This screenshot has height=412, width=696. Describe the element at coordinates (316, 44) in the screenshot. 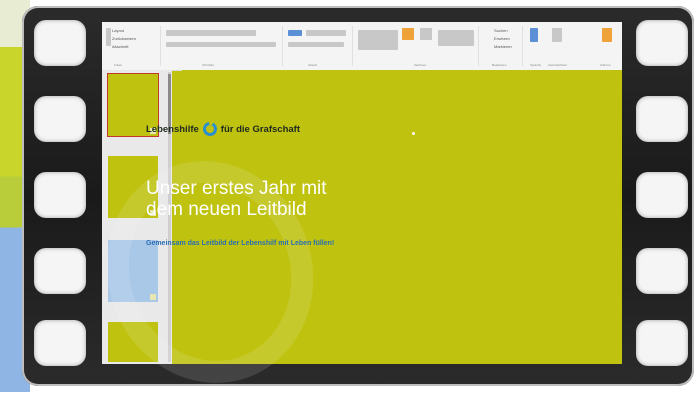

I see `paragraph-icons` at that location.